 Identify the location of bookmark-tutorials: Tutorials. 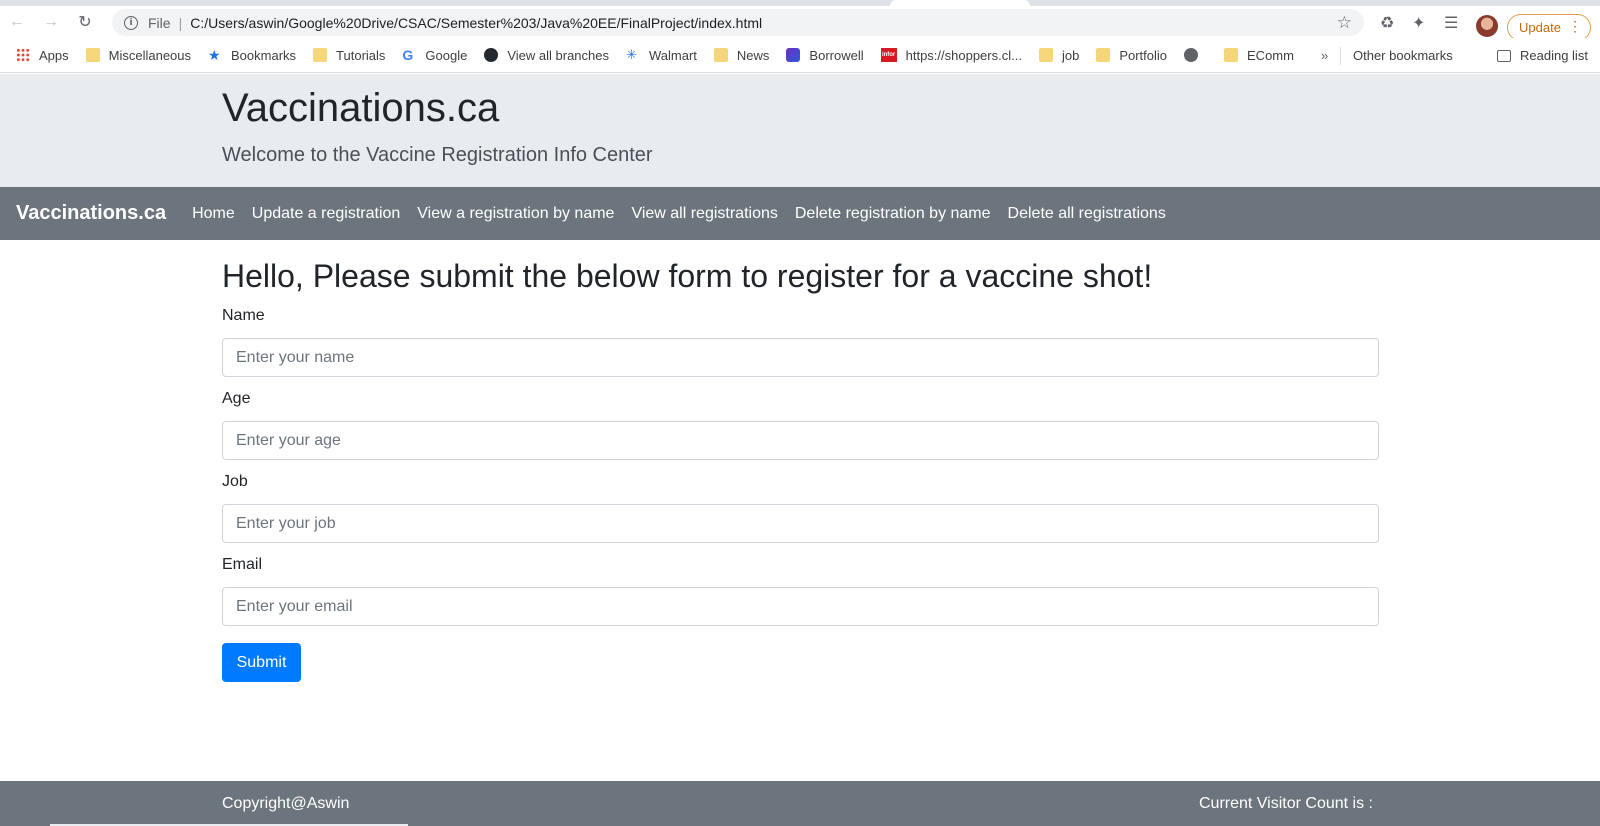
(349, 55).